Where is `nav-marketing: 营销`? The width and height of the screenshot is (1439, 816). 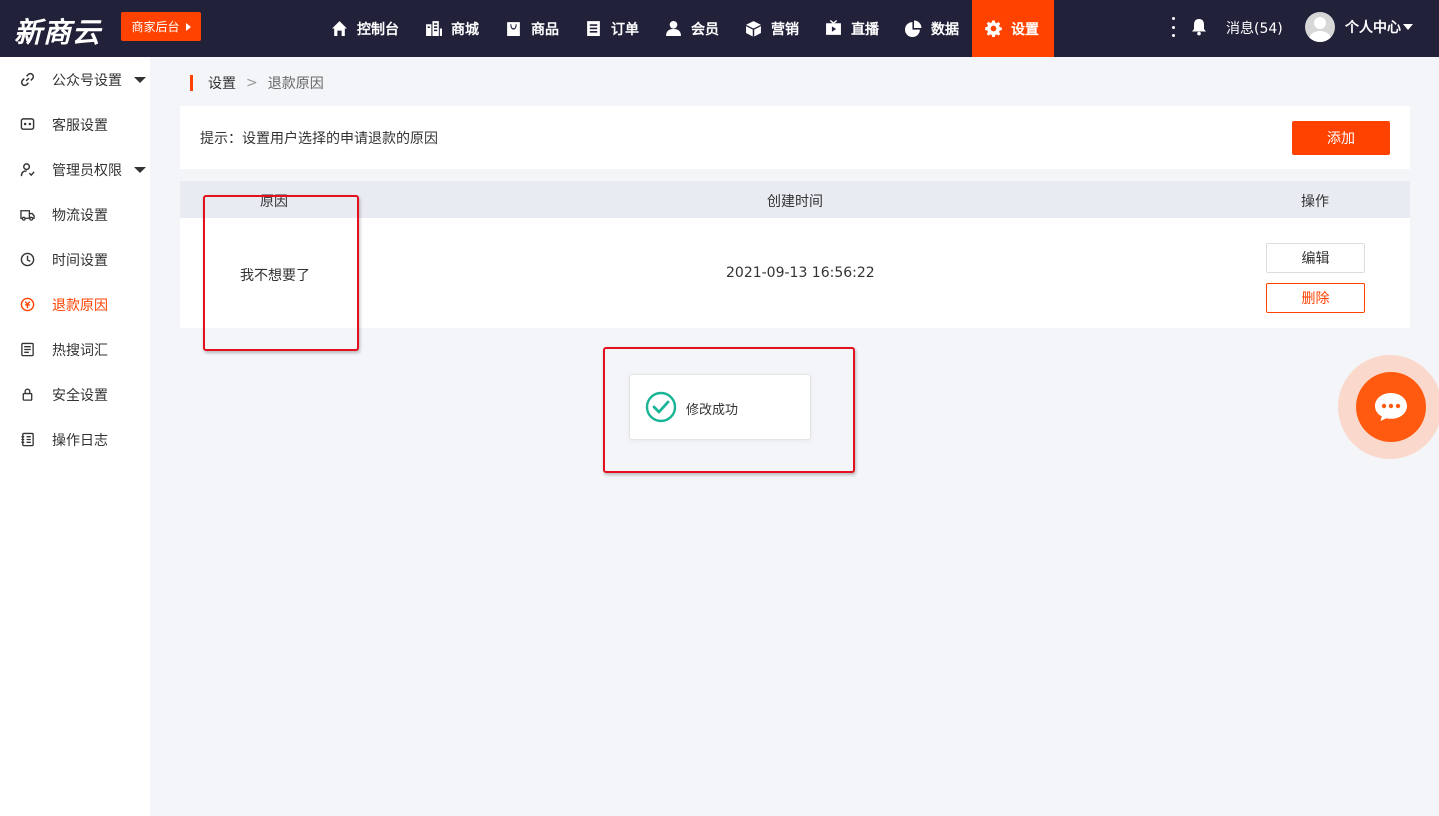
nav-marketing: 营销 is located at coordinates (772, 28).